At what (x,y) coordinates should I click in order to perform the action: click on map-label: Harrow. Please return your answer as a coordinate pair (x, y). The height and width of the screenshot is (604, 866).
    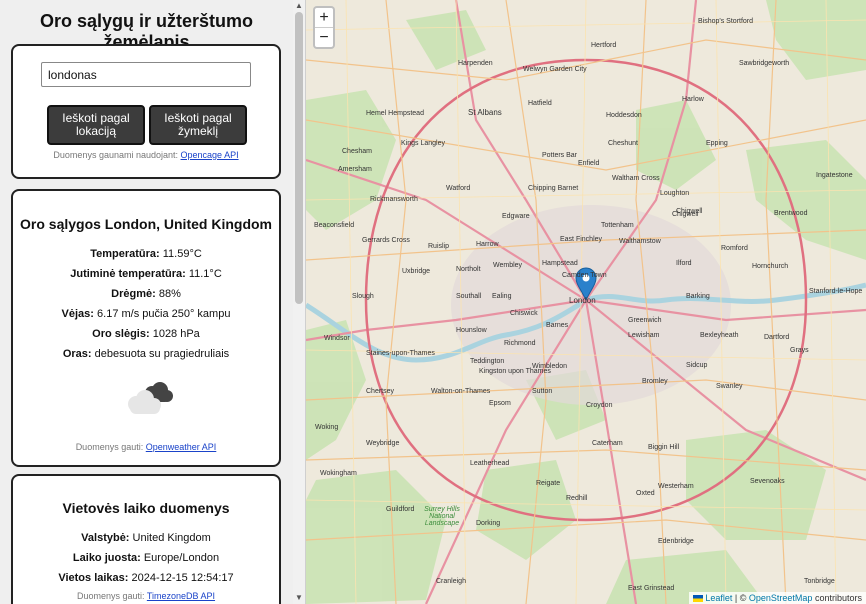
    Looking at the image, I should click on (487, 244).